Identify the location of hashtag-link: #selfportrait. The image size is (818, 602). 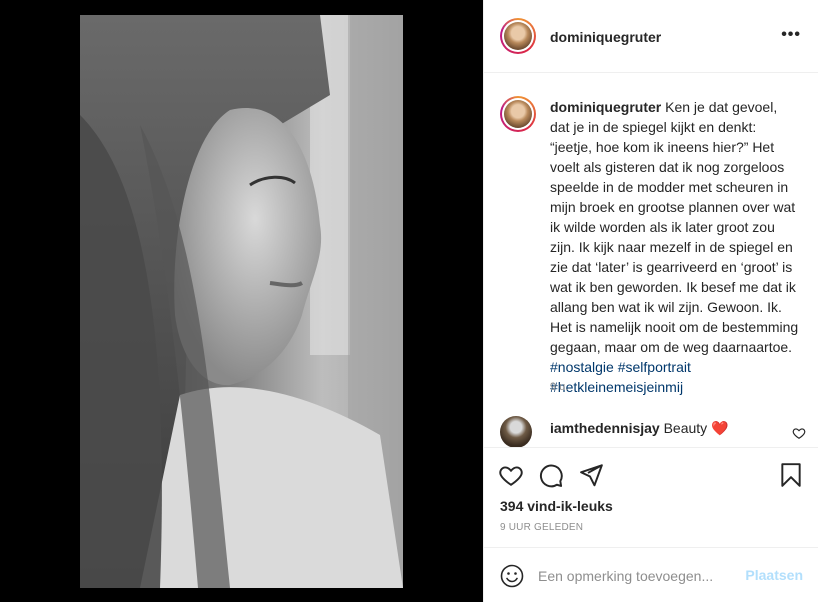
(654, 367).